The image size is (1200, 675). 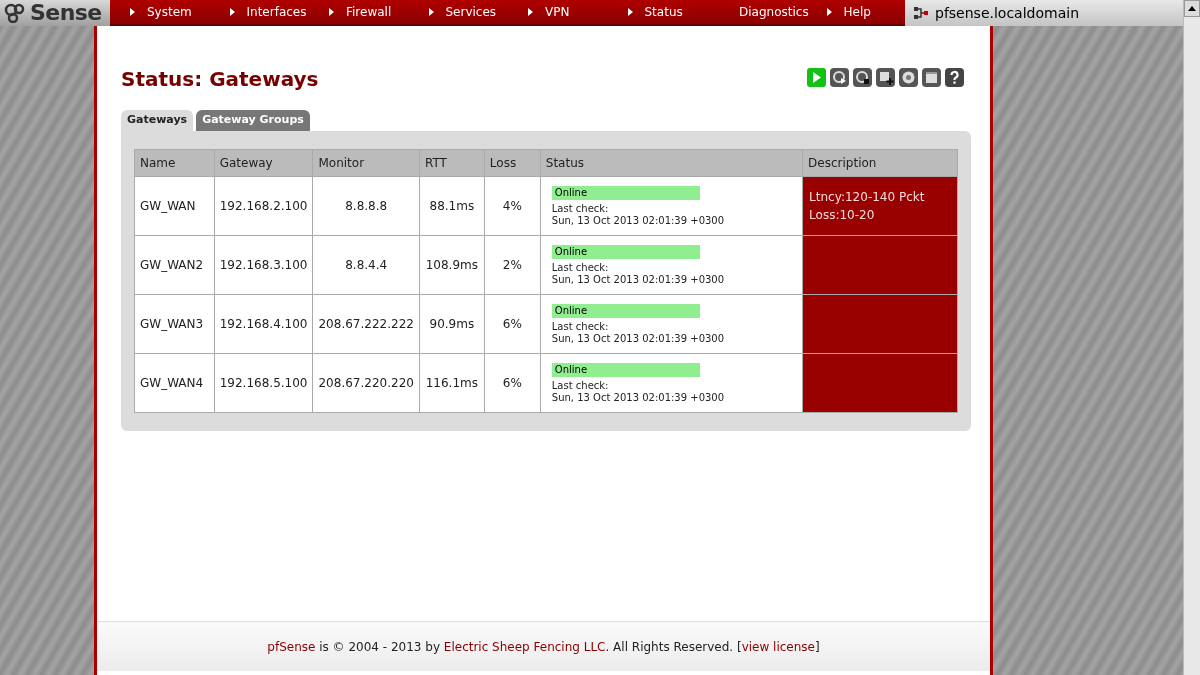 What do you see at coordinates (857, 12) in the screenshot?
I see `nav-menu-item: Help` at bounding box center [857, 12].